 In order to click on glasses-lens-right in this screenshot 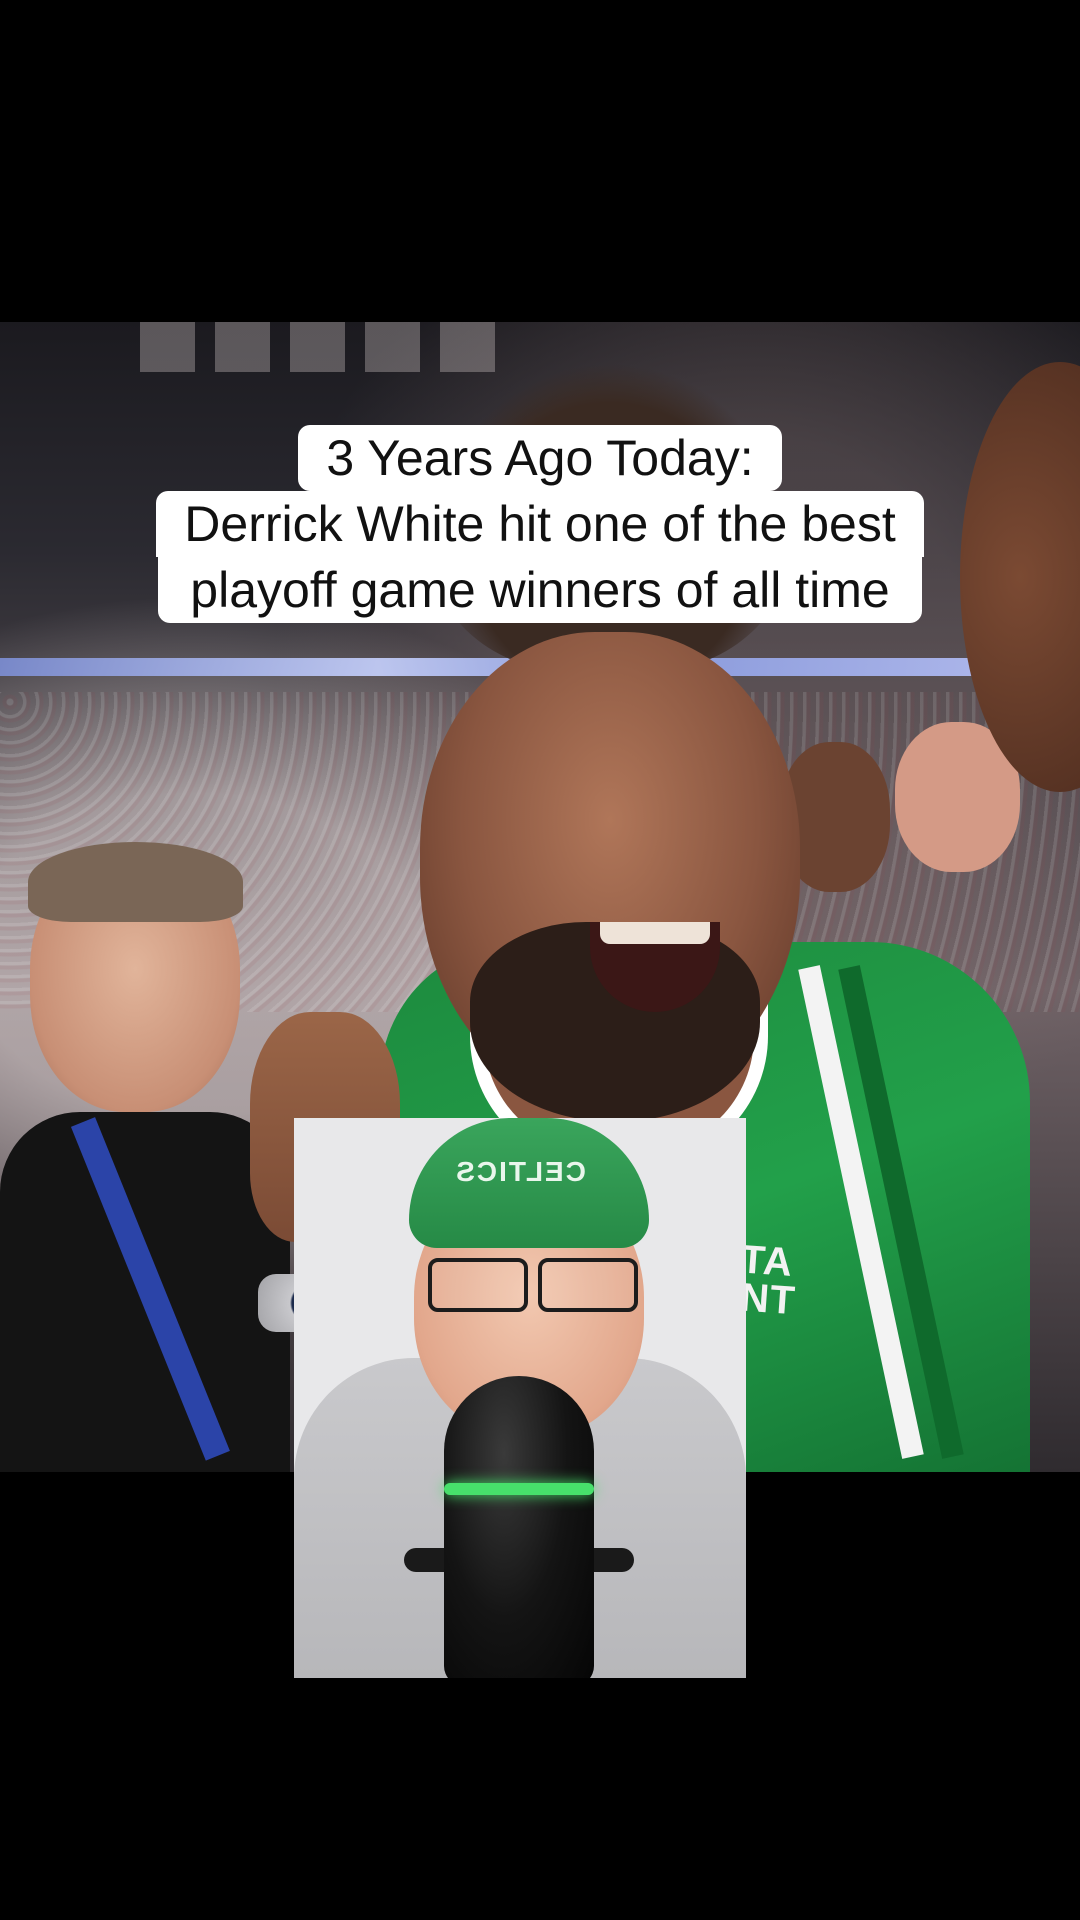, I will do `click(588, 1285)`.